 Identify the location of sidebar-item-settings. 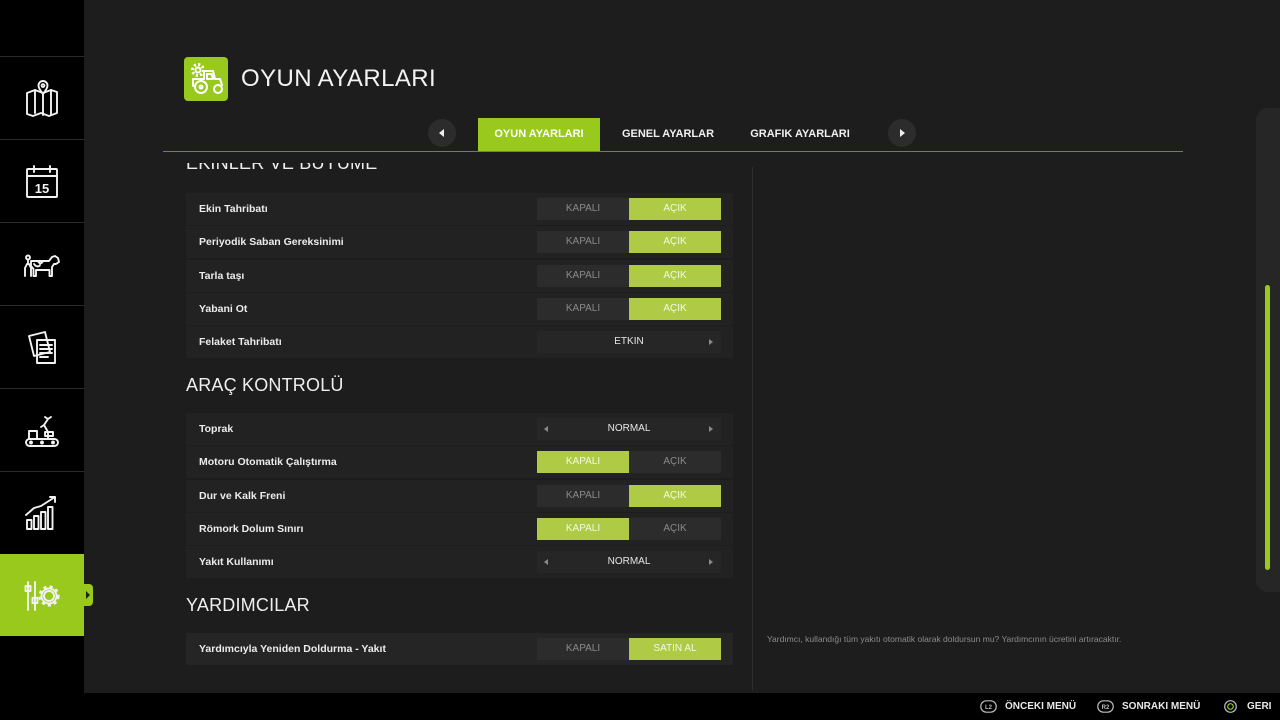
(42, 595).